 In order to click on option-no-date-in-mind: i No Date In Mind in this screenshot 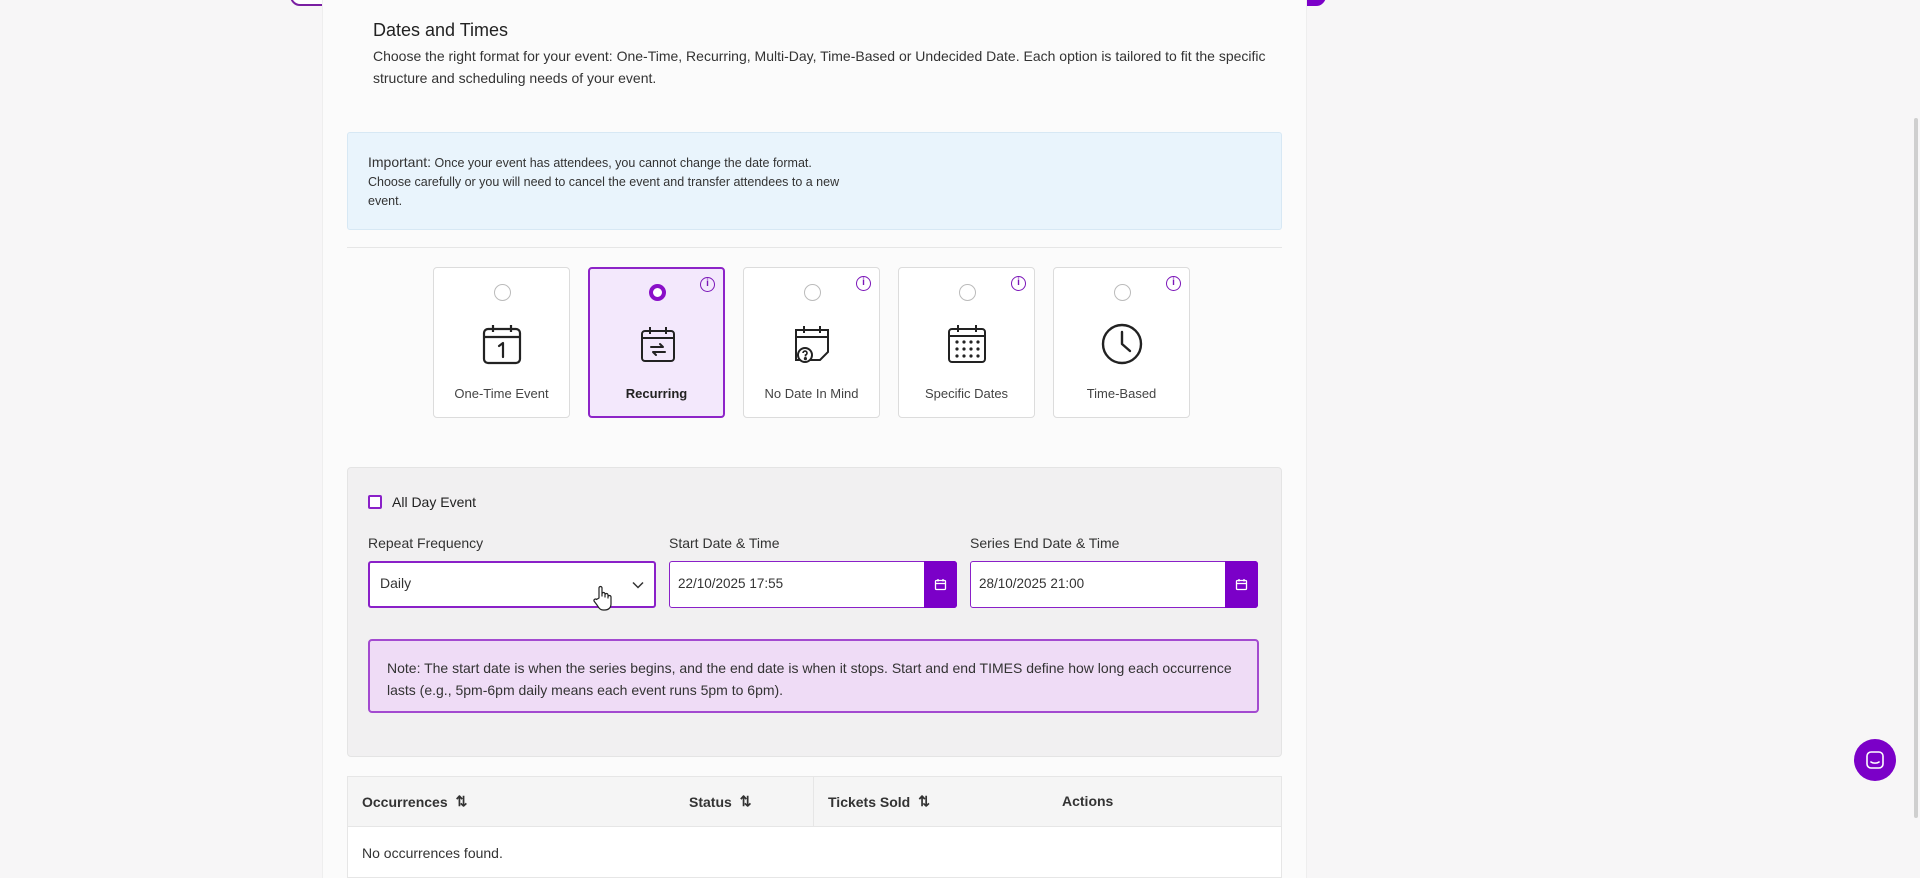, I will do `click(811, 342)`.